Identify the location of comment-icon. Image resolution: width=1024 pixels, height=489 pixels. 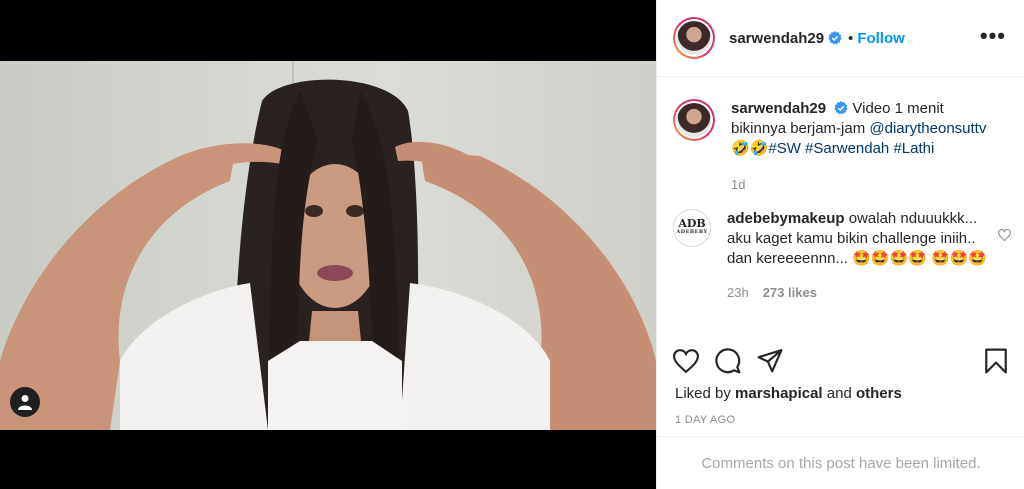
(728, 361).